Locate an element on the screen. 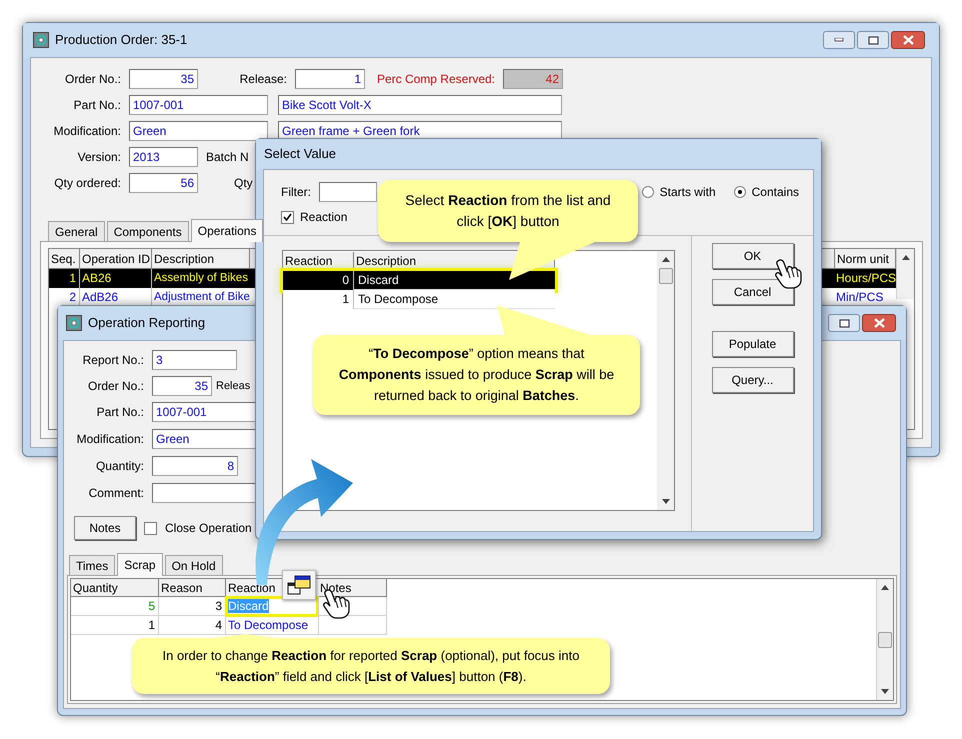 The width and height of the screenshot is (962, 739). minimize-icon is located at coordinates (839, 40).